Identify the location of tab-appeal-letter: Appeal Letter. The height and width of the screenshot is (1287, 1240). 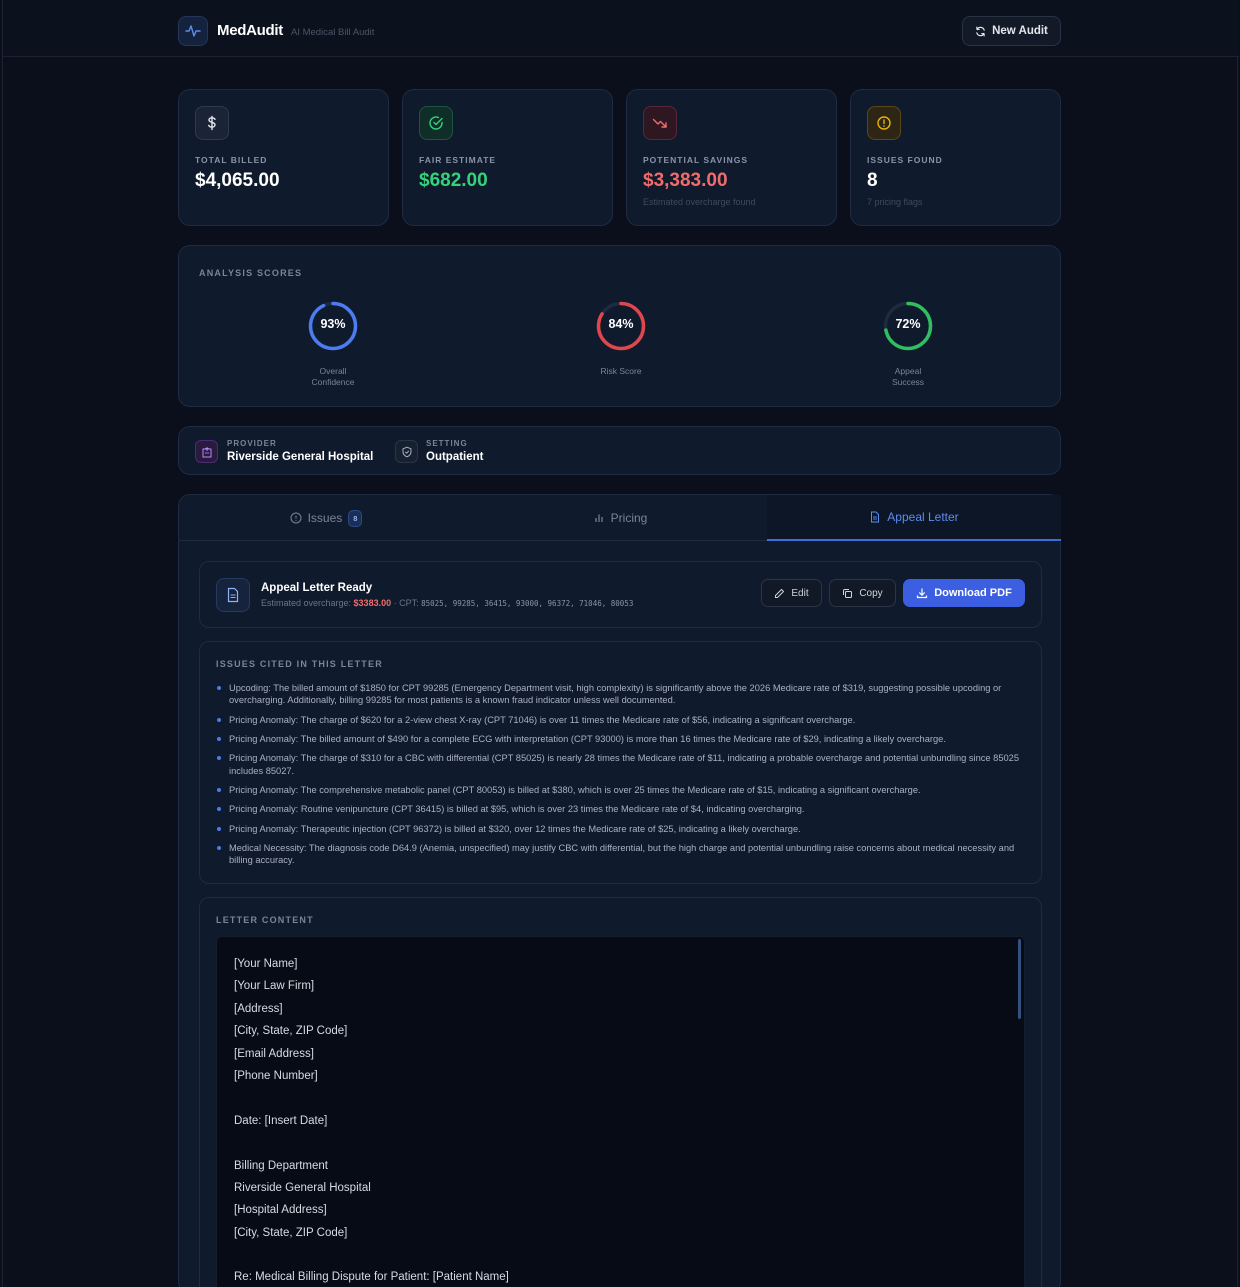
(914, 518).